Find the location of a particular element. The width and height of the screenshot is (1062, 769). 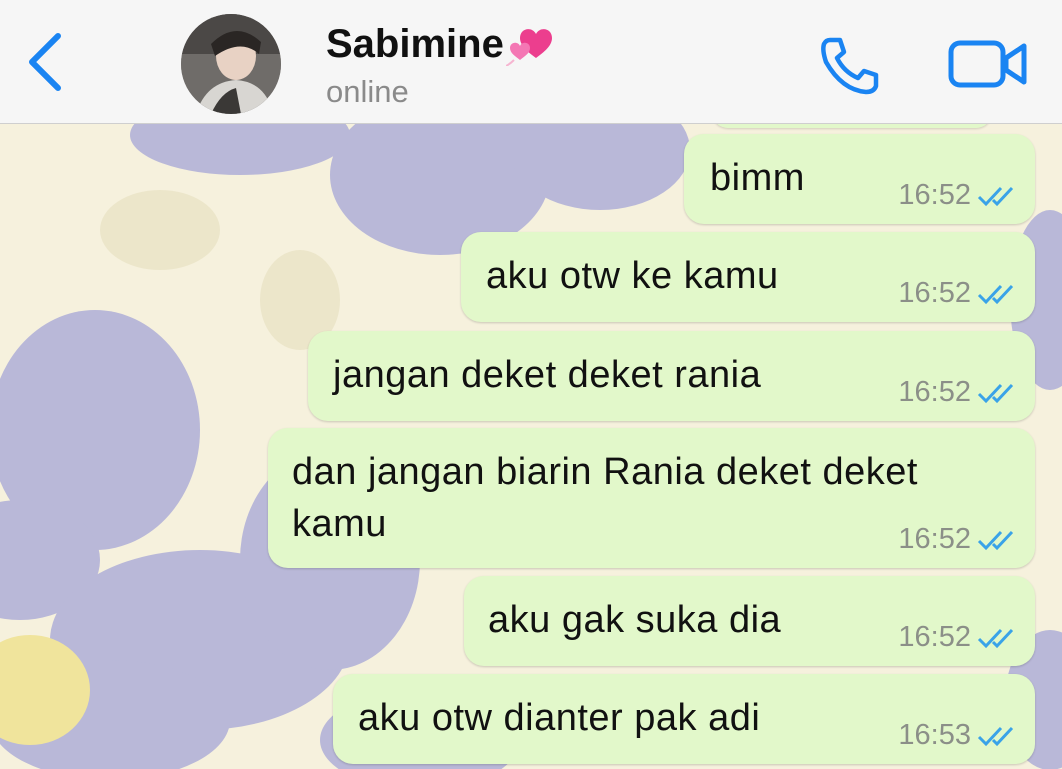

message-text: jangan deket deket rania is located at coordinates (547, 375).